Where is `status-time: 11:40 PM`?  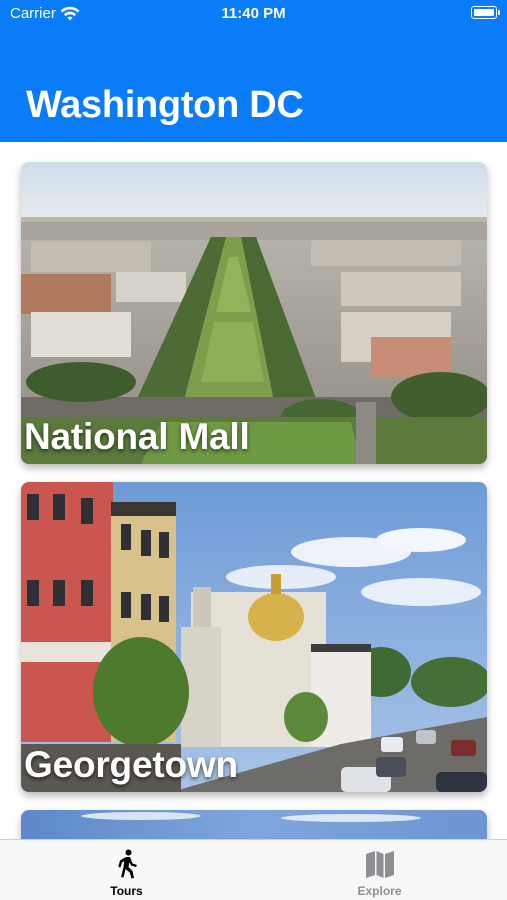
status-time: 11:40 PM is located at coordinates (253, 13).